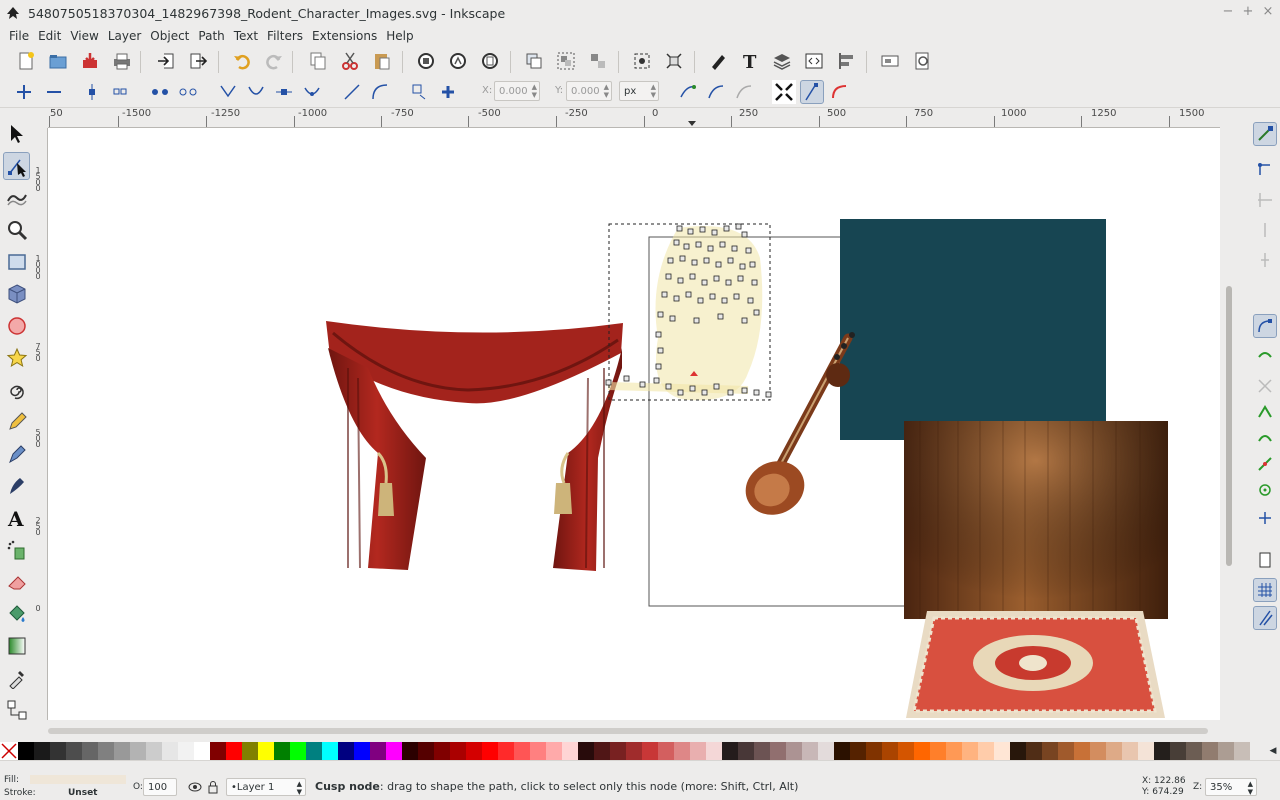 This screenshot has width=1280, height=800. What do you see at coordinates (1231, 787) in the screenshot?
I see `zoom-field: 35% ▲ ▼` at bounding box center [1231, 787].